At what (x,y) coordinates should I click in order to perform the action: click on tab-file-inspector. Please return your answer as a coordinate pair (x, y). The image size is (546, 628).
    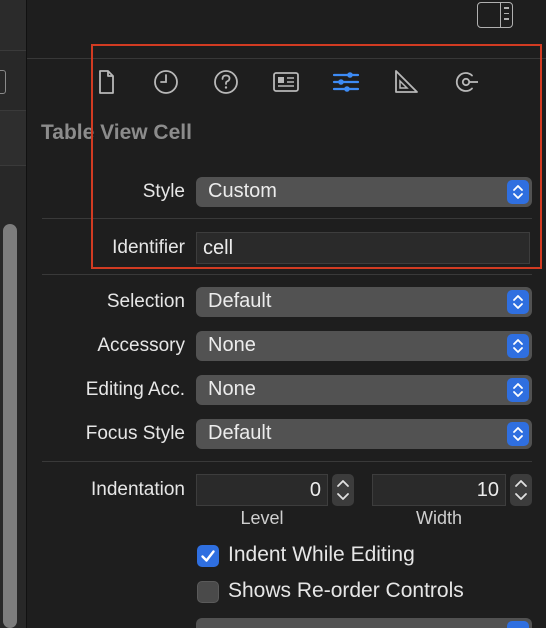
    Looking at the image, I should click on (106, 82).